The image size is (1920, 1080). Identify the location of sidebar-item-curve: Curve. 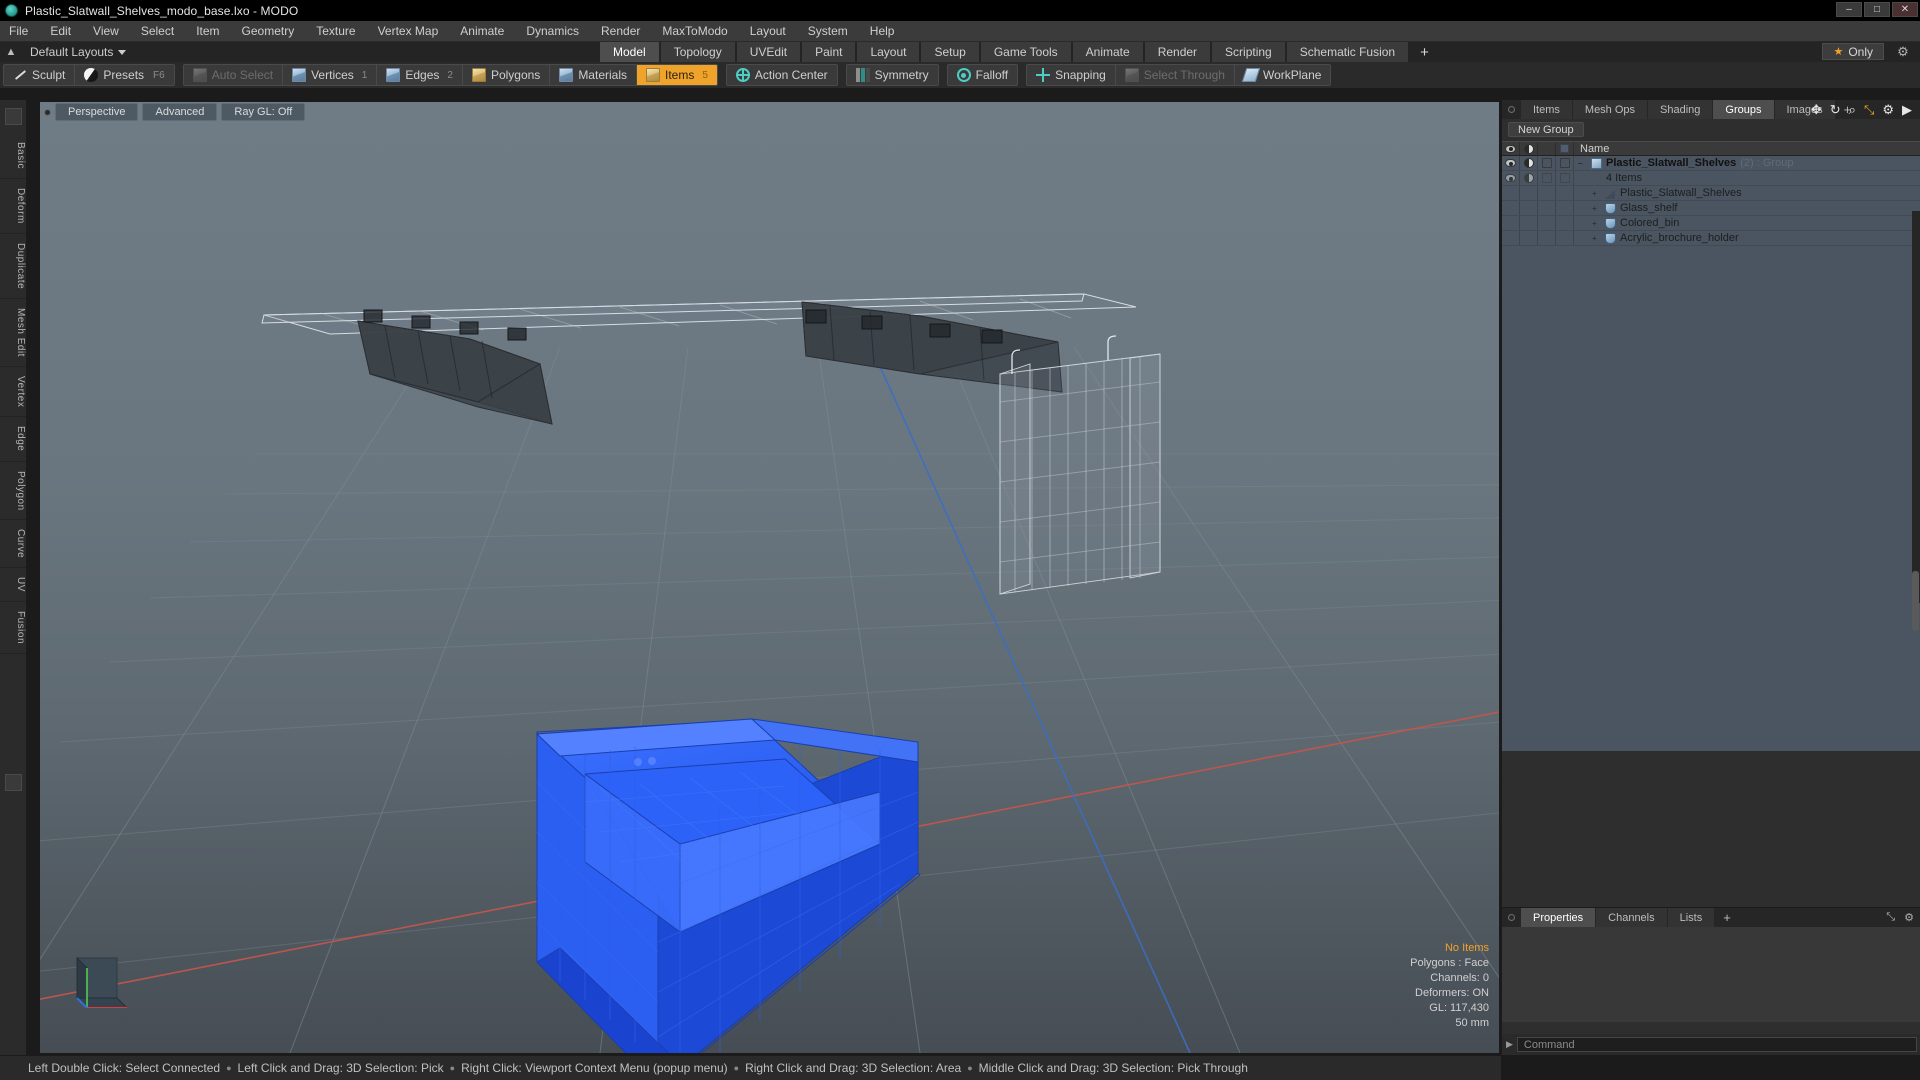
(13, 544).